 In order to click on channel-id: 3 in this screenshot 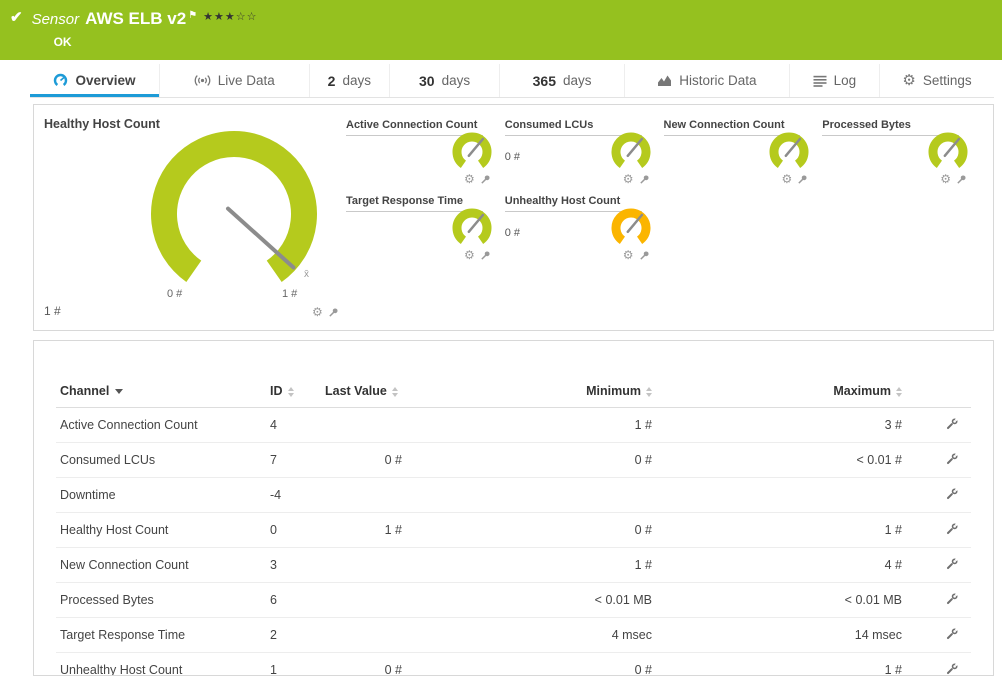, I will do `click(293, 565)`.